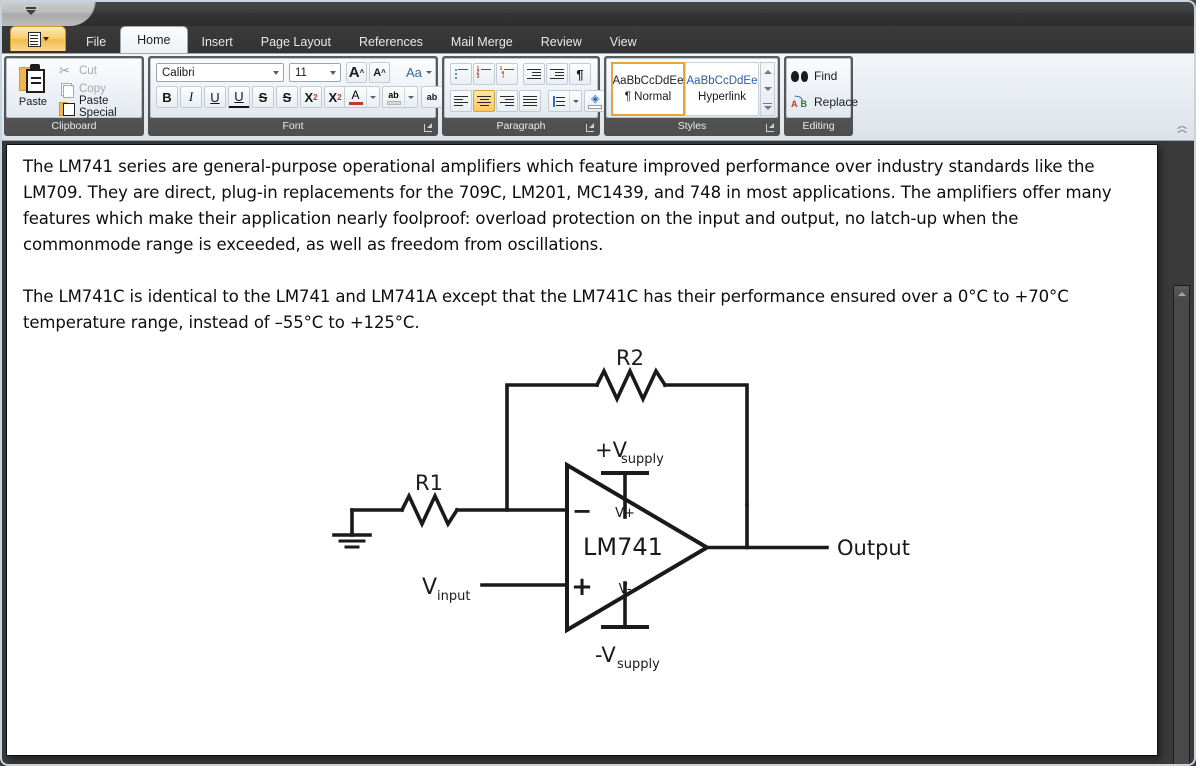 This screenshot has width=1196, height=766. Describe the element at coordinates (293, 126) in the screenshot. I see `group-label-font: Font` at that location.